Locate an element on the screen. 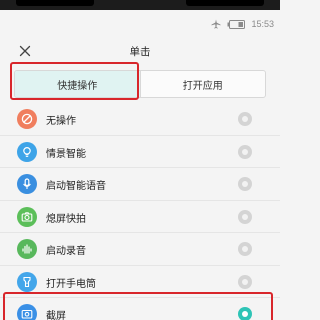  option-label: 启动录音 is located at coordinates (66, 251).